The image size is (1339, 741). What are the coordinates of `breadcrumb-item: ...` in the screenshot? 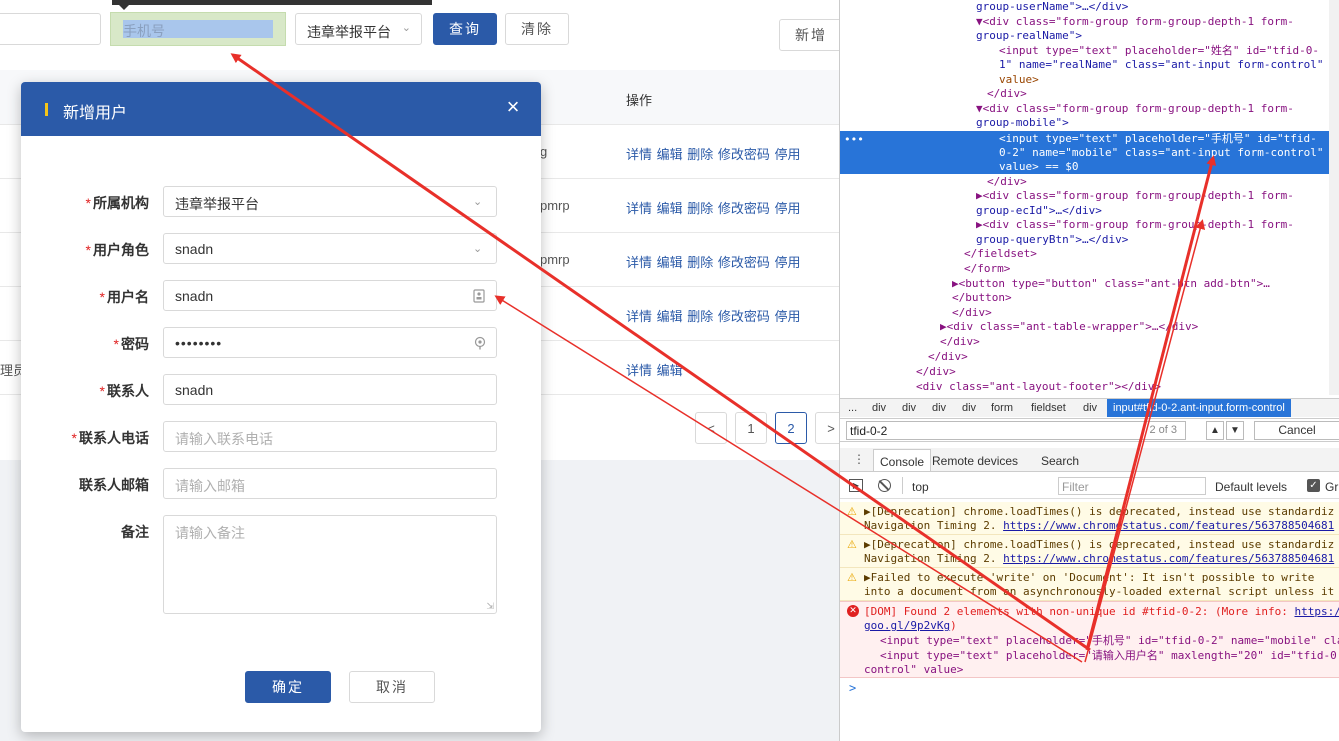 It's located at (852, 408).